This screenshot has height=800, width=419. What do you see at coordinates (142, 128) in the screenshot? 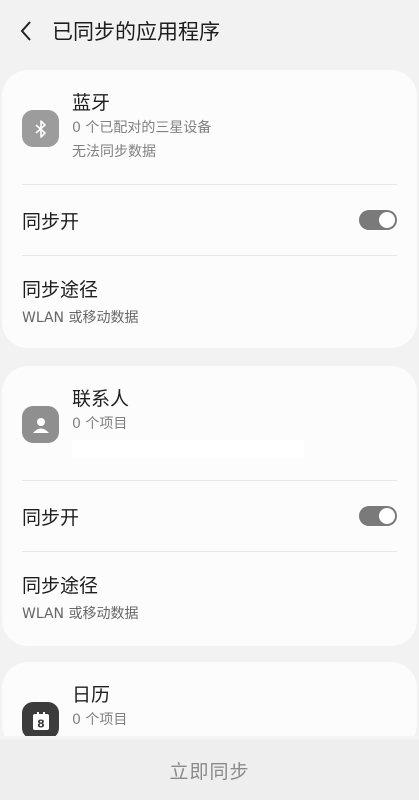
I see `app-item-count: 0 个已配对的三星设备` at bounding box center [142, 128].